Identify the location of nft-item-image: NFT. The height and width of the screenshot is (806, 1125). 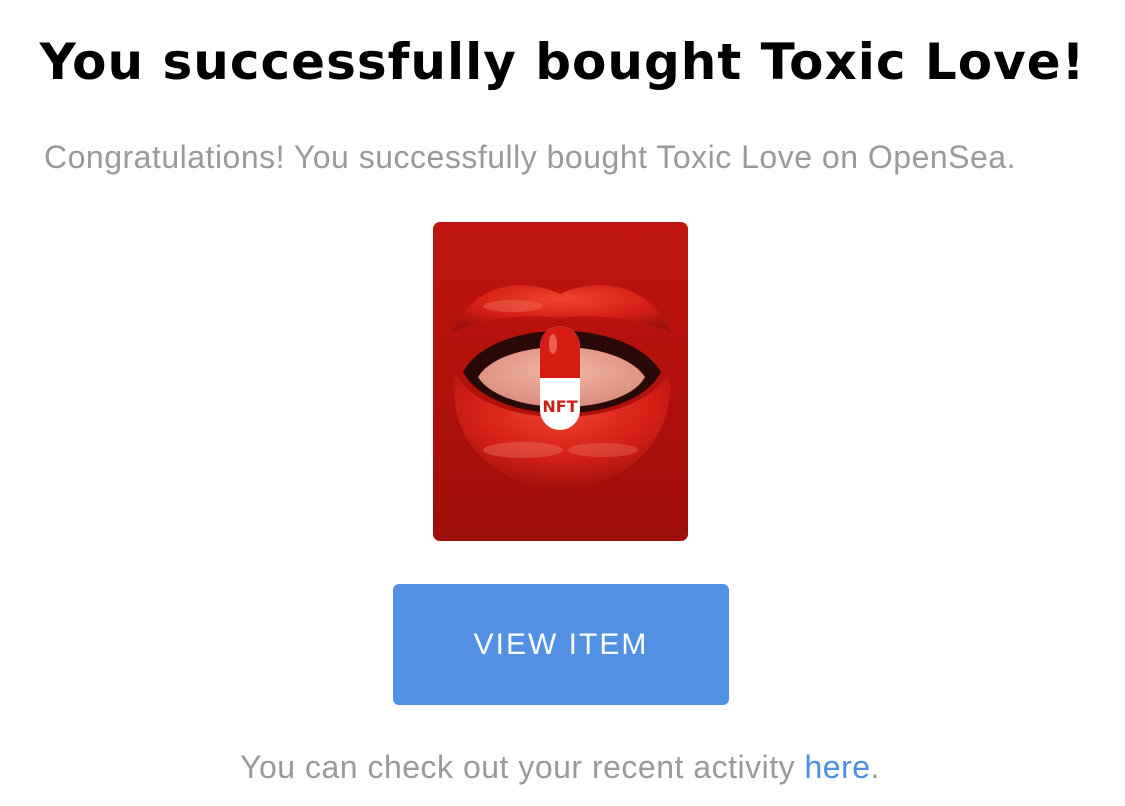
(560, 381).